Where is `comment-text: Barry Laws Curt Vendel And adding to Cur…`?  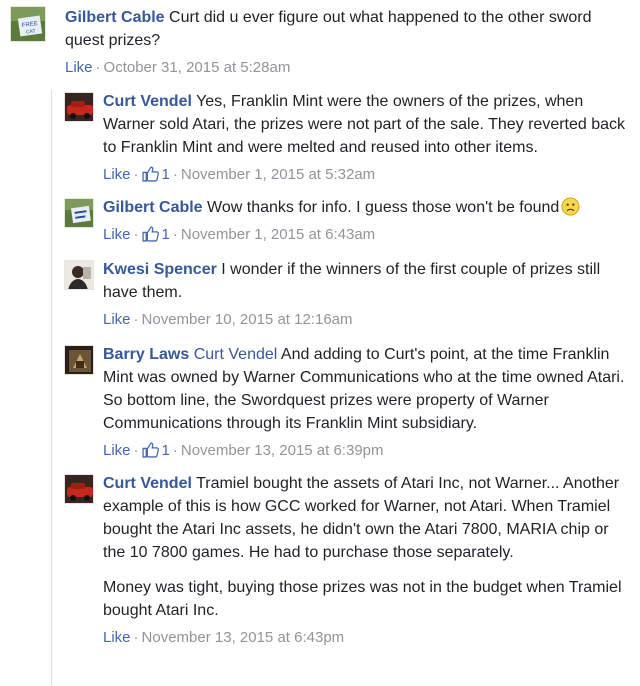 comment-text: Barry Laws Curt Vendel And adding to Cur… is located at coordinates (366, 389).